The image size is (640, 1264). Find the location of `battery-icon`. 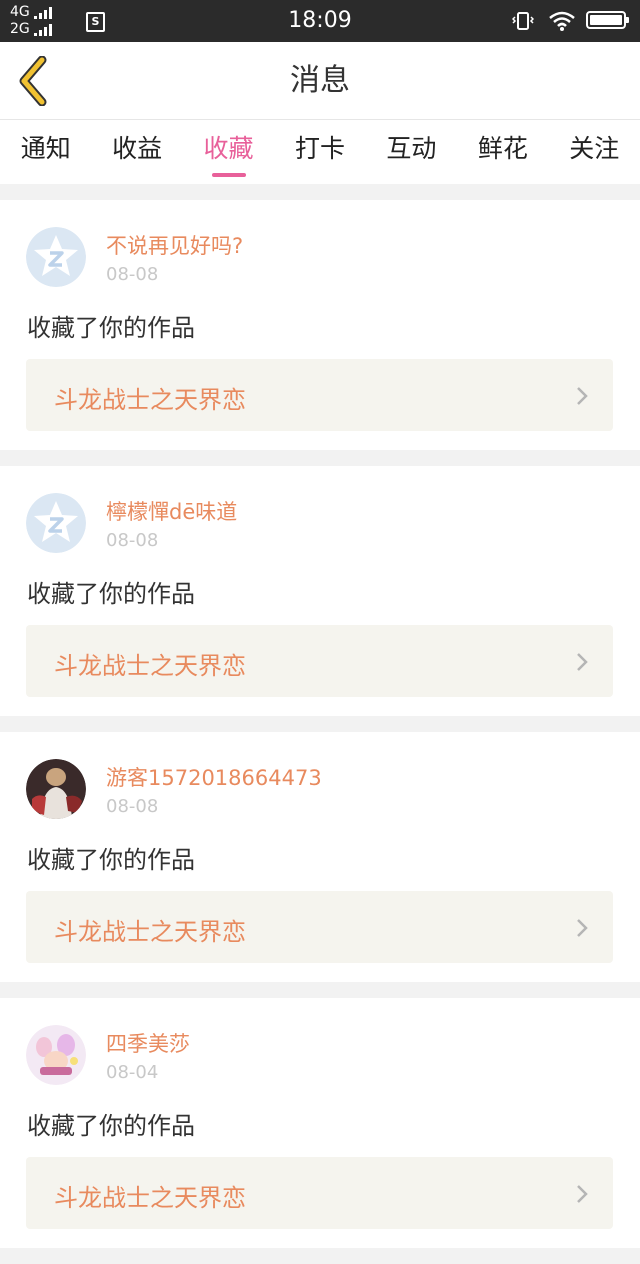

battery-icon is located at coordinates (607, 20).